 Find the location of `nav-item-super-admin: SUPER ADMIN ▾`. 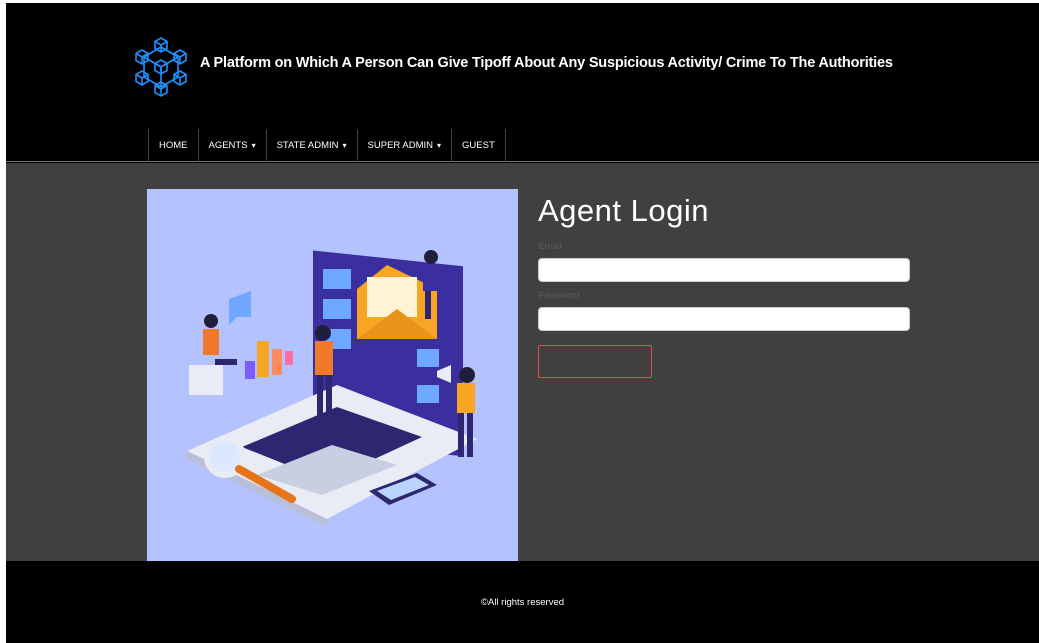

nav-item-super-admin: SUPER ADMIN ▾ is located at coordinates (405, 145).